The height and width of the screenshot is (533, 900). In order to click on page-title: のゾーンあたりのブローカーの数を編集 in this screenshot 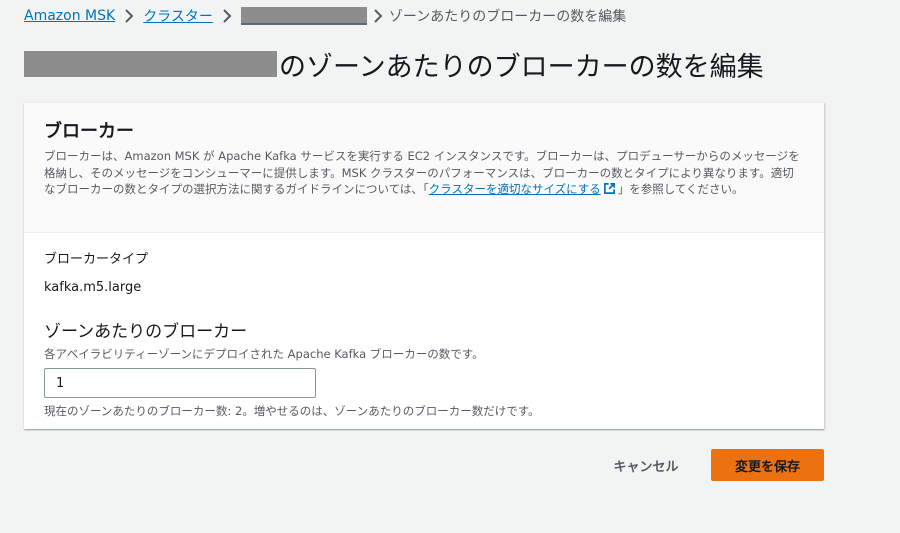, I will do `click(394, 64)`.